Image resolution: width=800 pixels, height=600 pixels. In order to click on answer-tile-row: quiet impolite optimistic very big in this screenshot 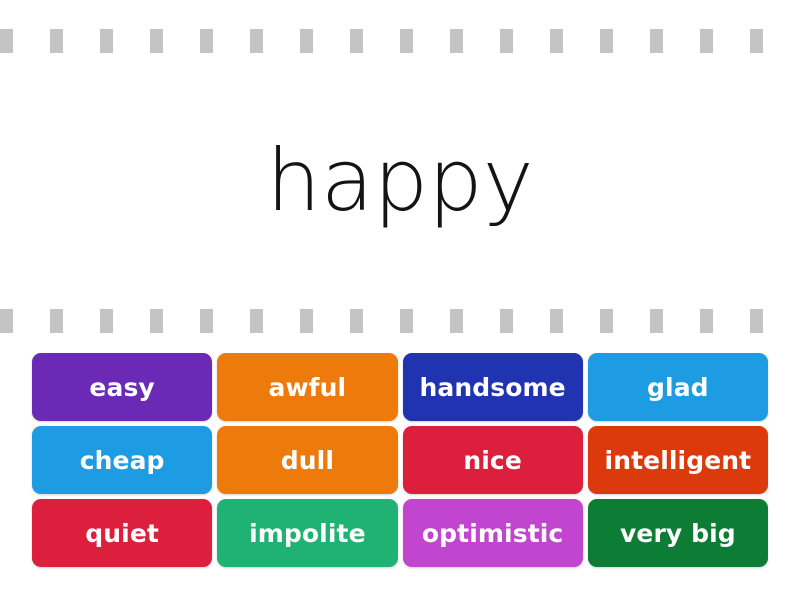, I will do `click(400, 533)`.